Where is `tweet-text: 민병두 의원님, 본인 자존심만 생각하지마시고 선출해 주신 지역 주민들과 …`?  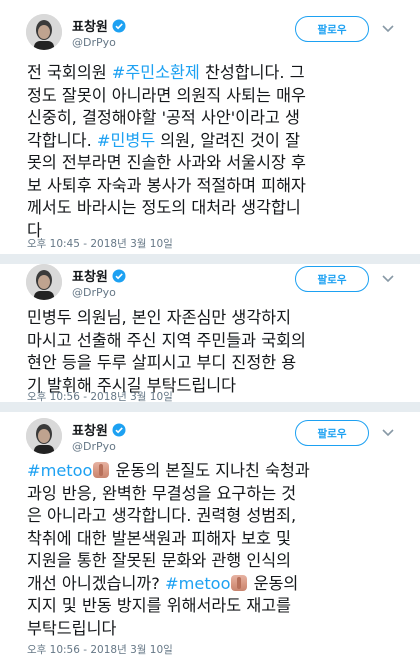 tweet-text: 민병두 의원님, 본인 자존심만 생각하지마시고 선출해 주신 지역 주민들과 … is located at coordinates (212, 352).